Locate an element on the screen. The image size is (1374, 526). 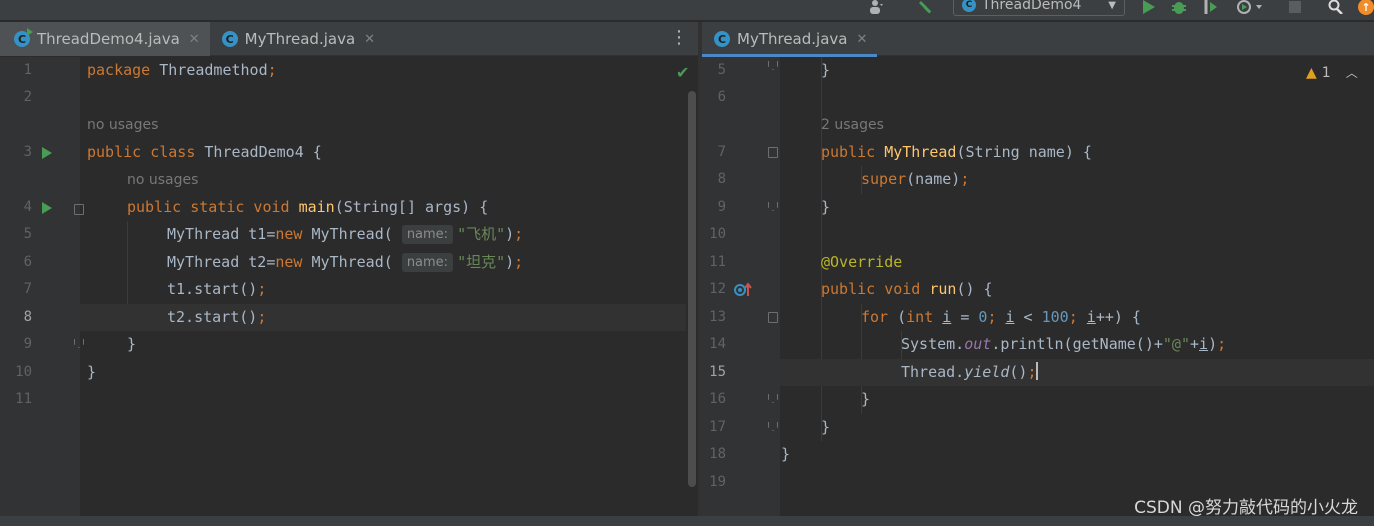
string-literal: "坦克" is located at coordinates (481, 262).